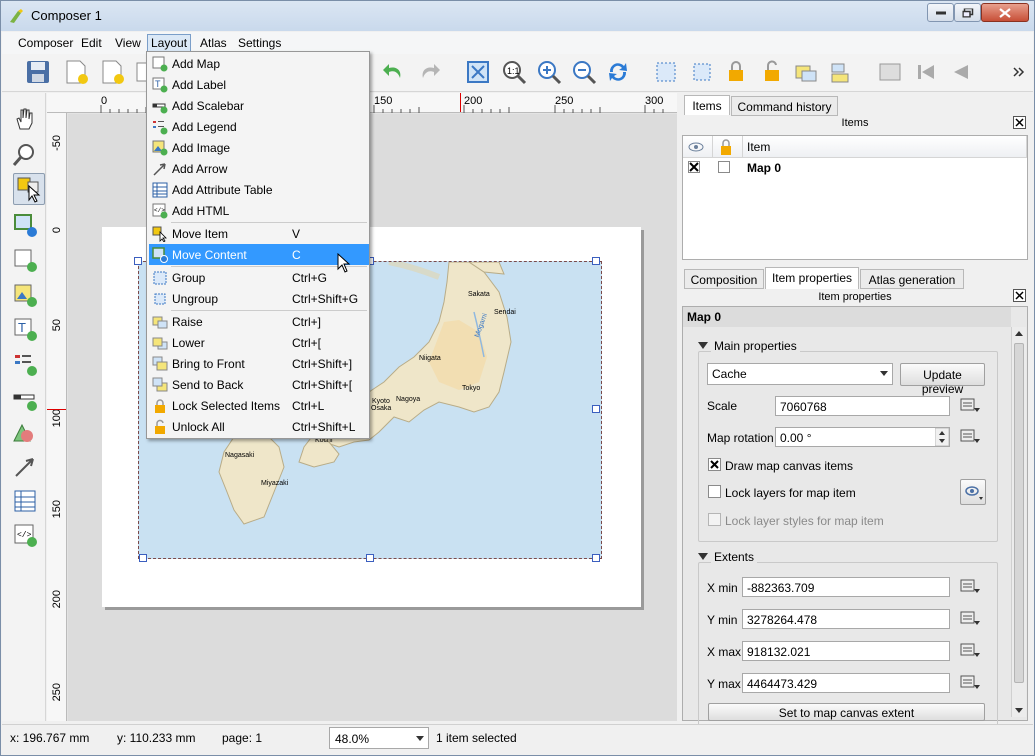 This screenshot has height=756, width=1035. I want to click on menu-item-add-legend: Add Legend, so click(259, 126).